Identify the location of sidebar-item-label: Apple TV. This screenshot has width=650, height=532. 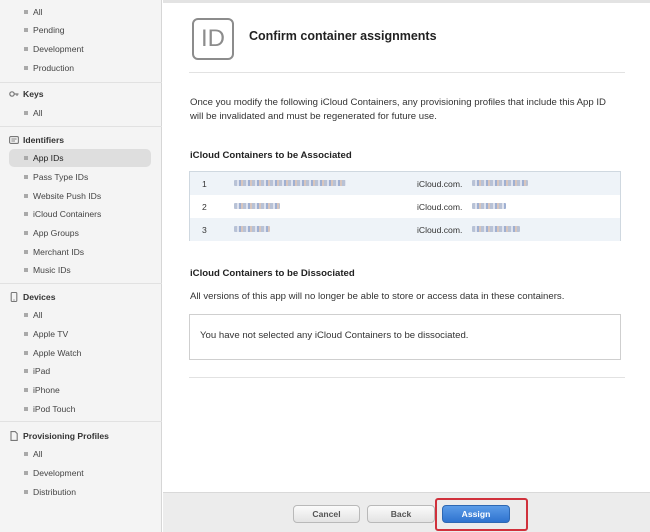
(51, 334).